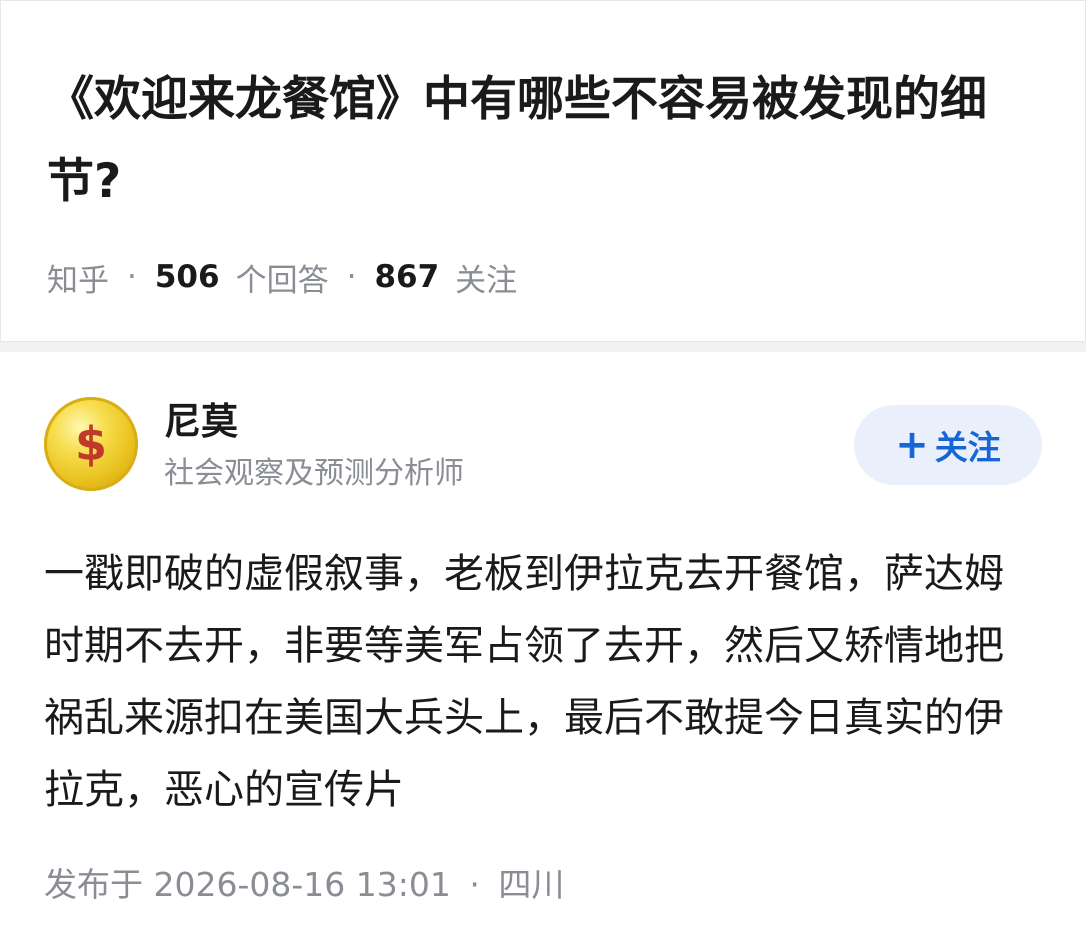  What do you see at coordinates (187, 277) in the screenshot?
I see `answer-count: 506` at bounding box center [187, 277].